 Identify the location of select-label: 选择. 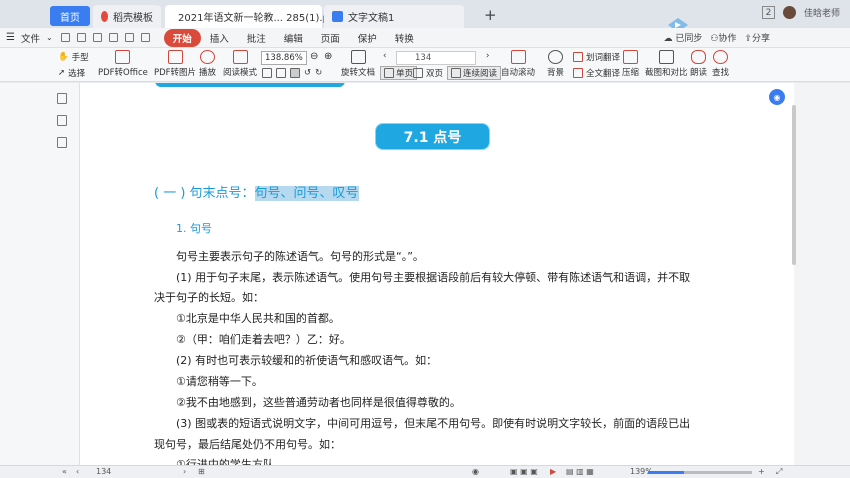
(77, 74).